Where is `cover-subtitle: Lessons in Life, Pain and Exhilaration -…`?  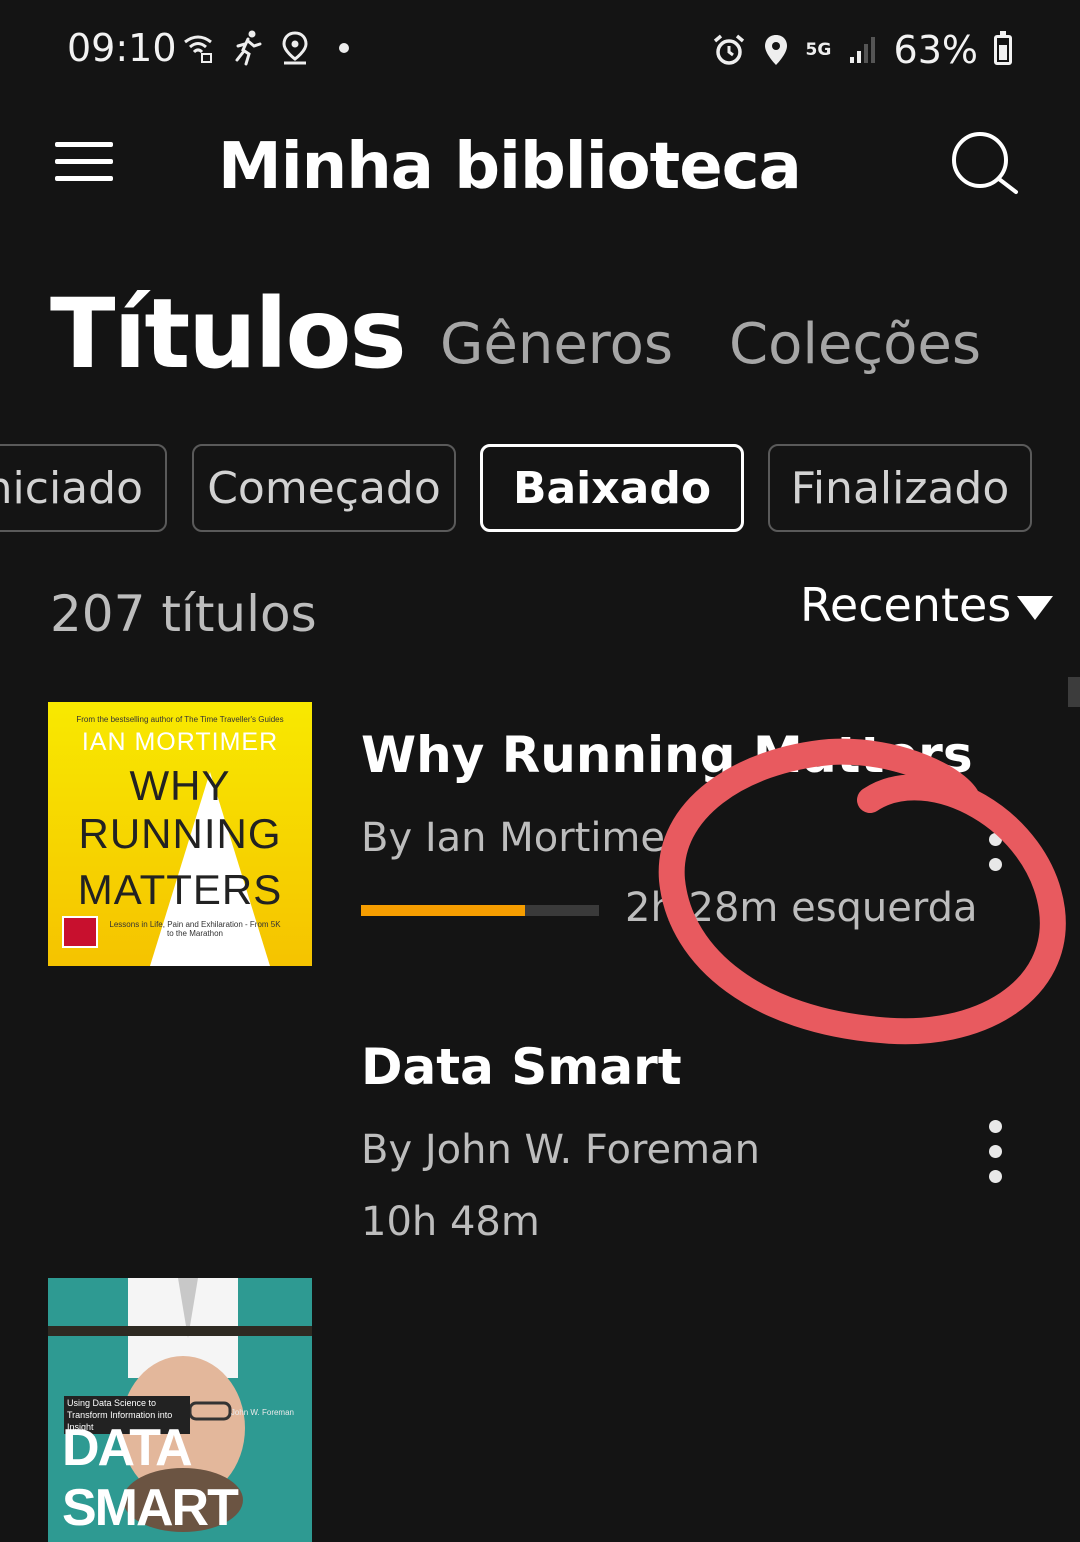 cover-subtitle: Lessons in Life, Pain and Exhilaration -… is located at coordinates (195, 929).